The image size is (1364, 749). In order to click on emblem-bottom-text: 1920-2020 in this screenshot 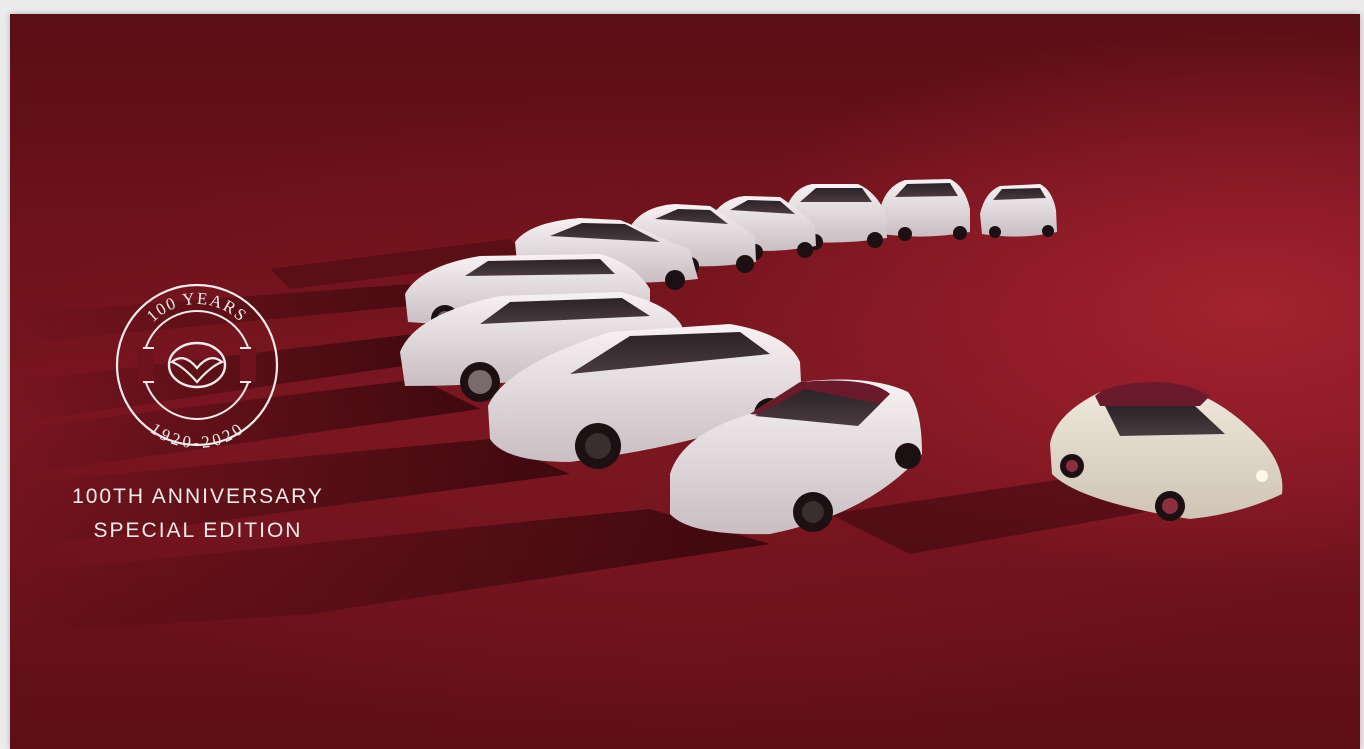, I will do `click(196, 433)`.